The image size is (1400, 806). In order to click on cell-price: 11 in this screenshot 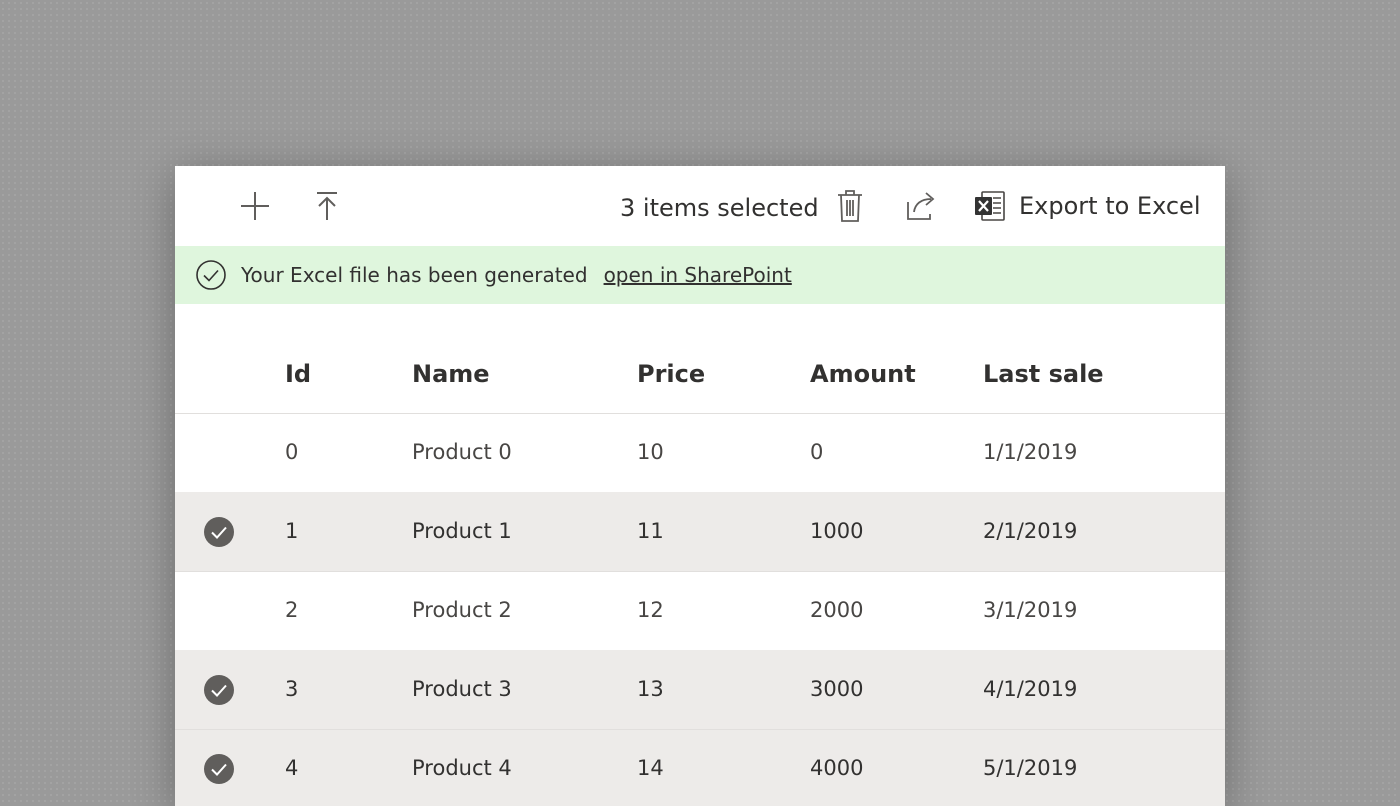, I will do `click(650, 531)`.